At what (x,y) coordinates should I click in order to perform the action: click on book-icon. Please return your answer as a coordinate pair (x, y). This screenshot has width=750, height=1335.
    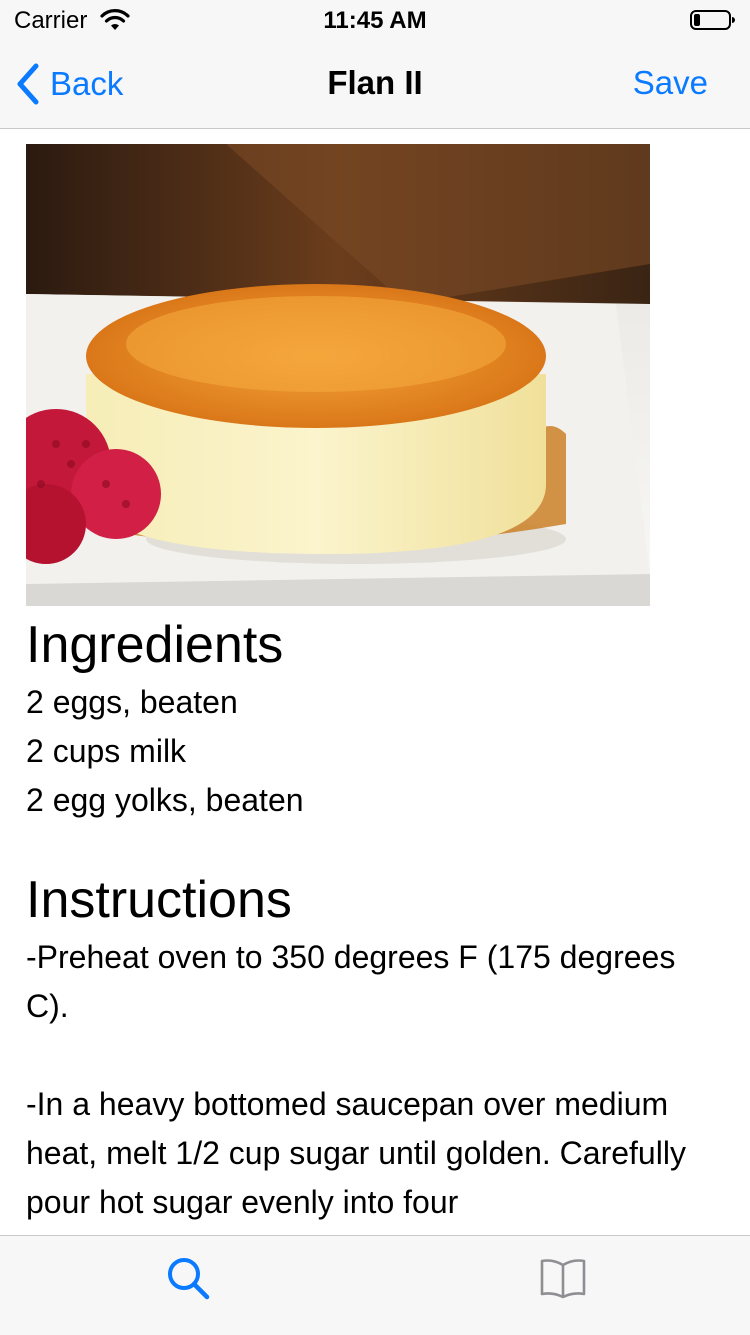
    Looking at the image, I should click on (563, 1278).